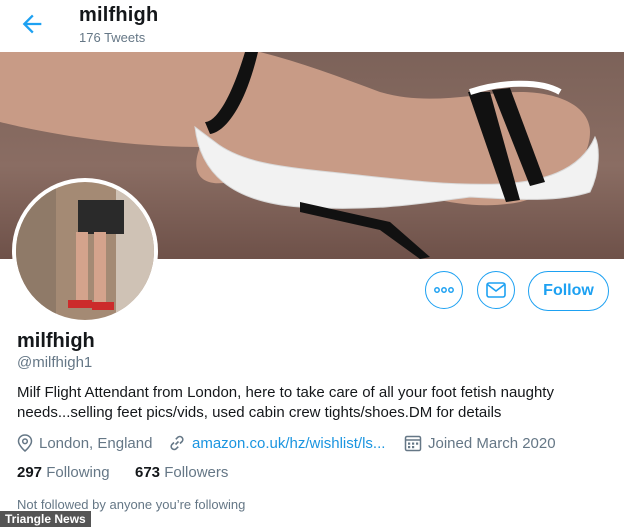 The image size is (634, 527). Describe the element at coordinates (45, 519) in the screenshot. I see `watermark: Triangle News` at that location.